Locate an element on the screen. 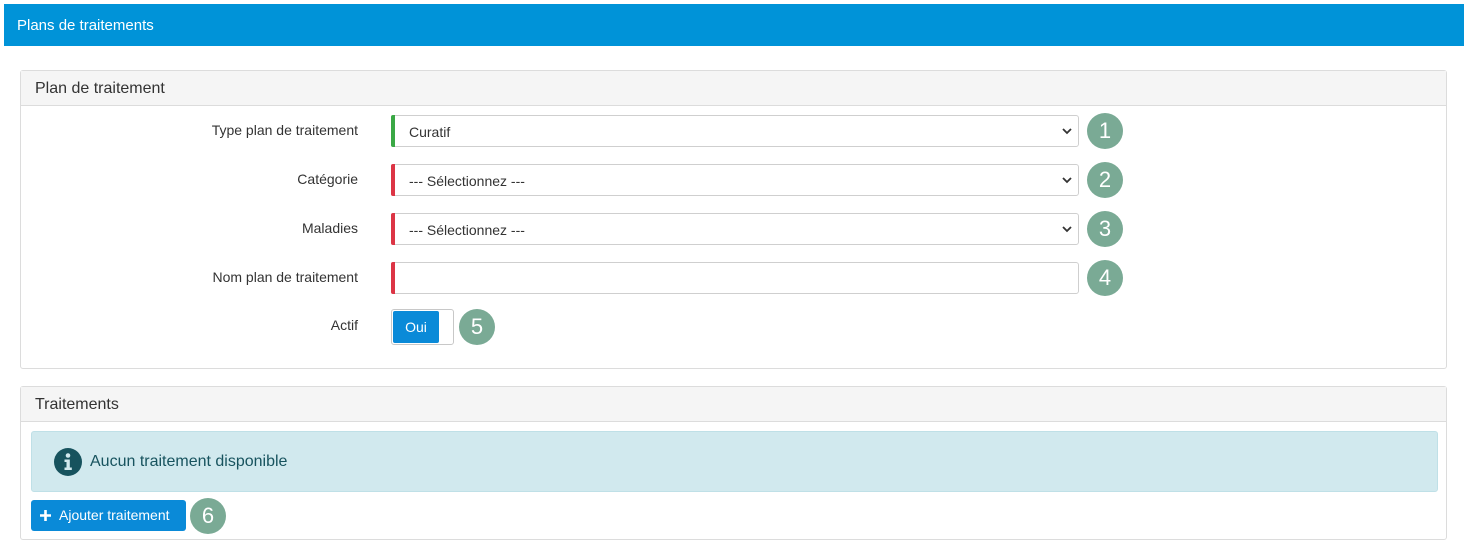  maladies-row: Maladies --- Sélectionnez --- 3 is located at coordinates (733, 229).